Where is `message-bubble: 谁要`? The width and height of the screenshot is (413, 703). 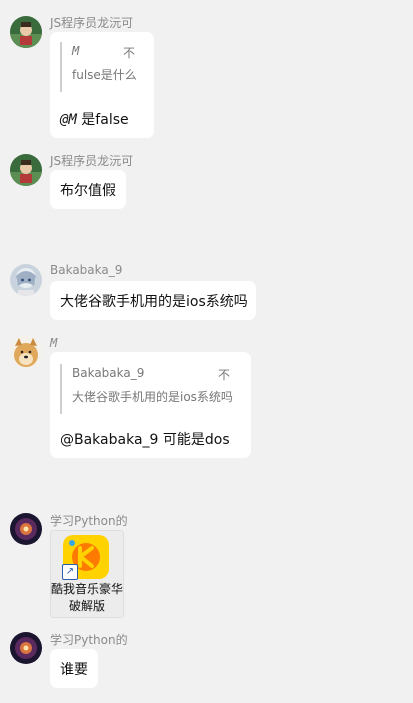 message-bubble: 谁要 is located at coordinates (74, 668).